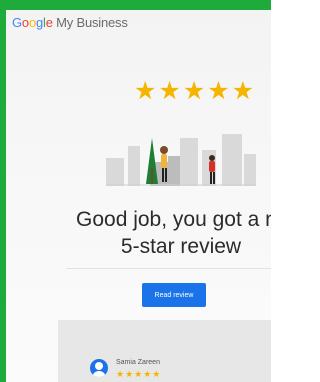 The image size is (320, 382). Describe the element at coordinates (164, 351) in the screenshot. I see `review-card` at that location.